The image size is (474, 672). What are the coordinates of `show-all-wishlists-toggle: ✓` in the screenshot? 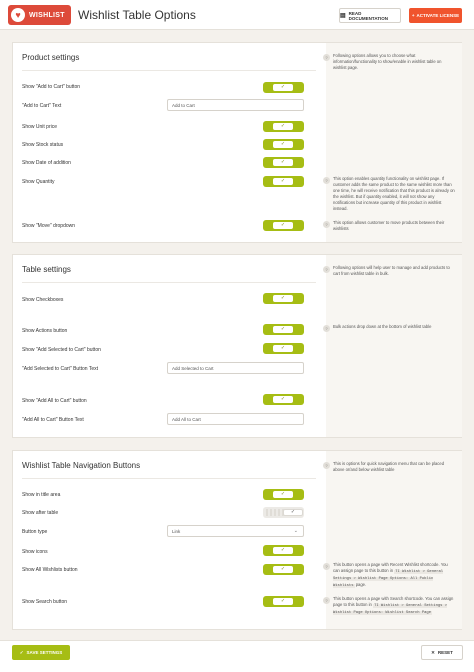 It's located at (283, 569).